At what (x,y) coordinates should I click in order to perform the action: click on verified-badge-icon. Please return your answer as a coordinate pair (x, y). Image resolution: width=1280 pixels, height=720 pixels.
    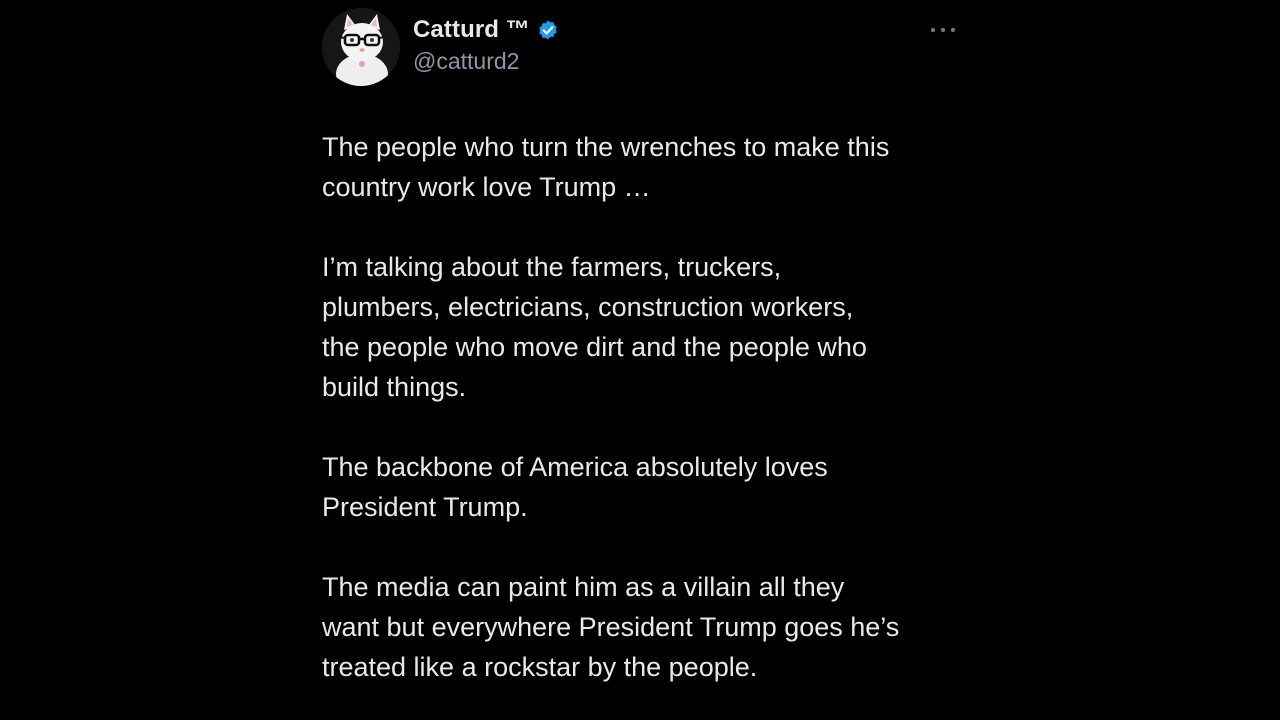
    Looking at the image, I should click on (548, 30).